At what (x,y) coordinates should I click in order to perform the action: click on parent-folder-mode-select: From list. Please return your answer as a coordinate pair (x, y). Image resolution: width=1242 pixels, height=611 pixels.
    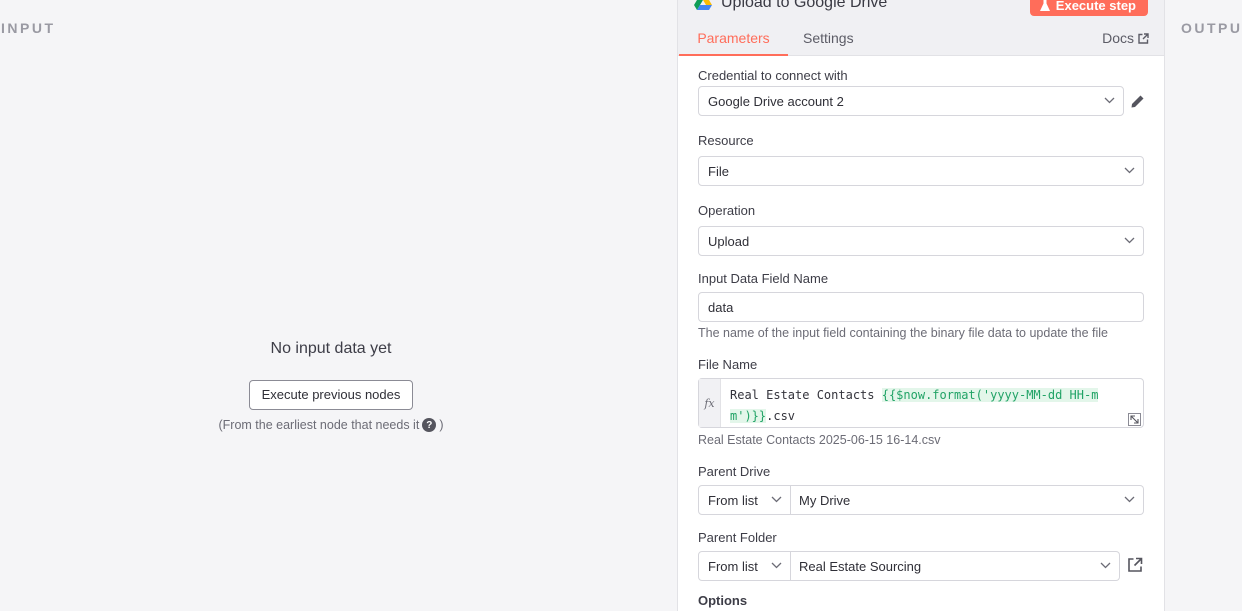
    Looking at the image, I should click on (744, 566).